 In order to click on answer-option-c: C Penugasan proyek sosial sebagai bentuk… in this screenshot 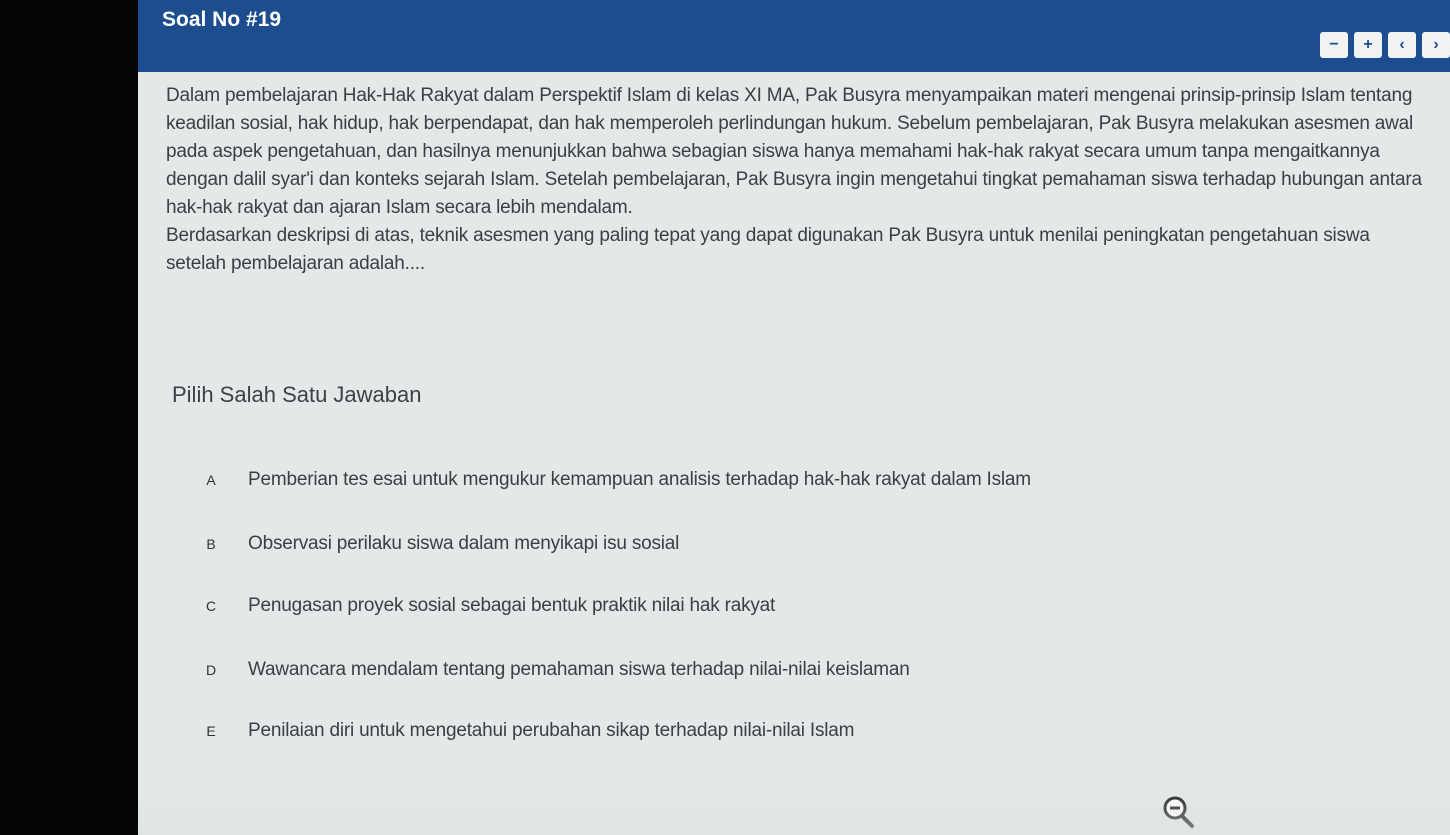, I will do `click(484, 606)`.